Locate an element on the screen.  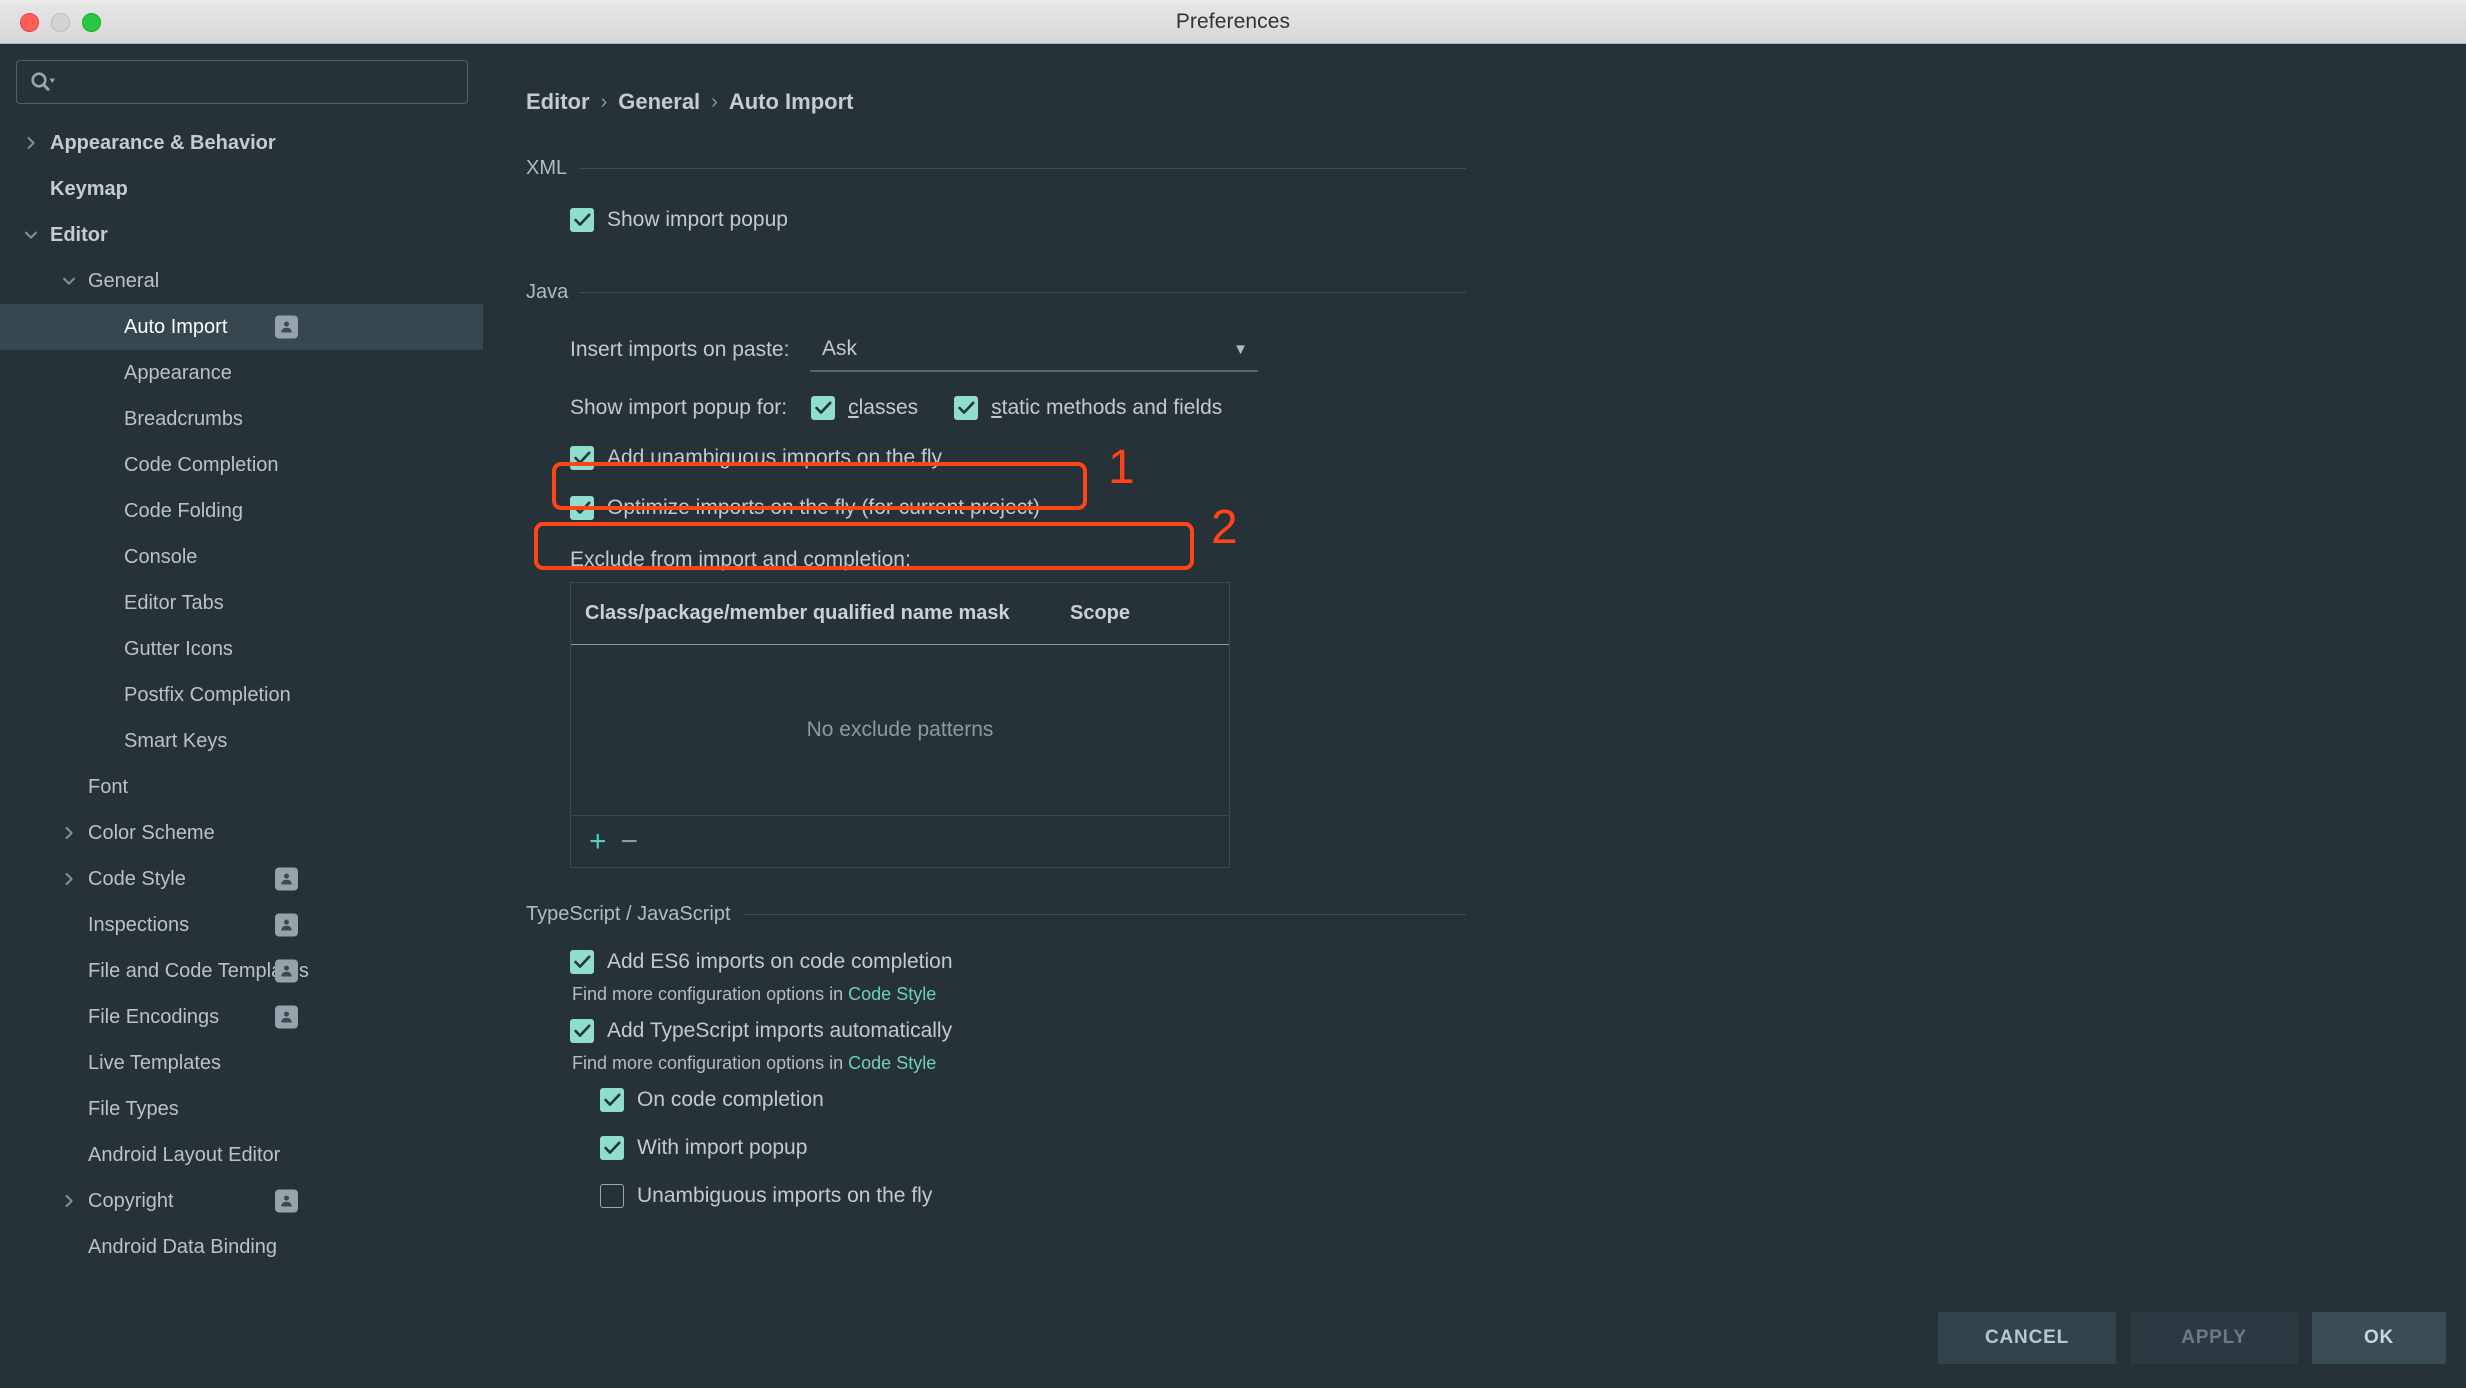
sidebar-item-label: Appearance & Behavior is located at coordinates (163, 142).